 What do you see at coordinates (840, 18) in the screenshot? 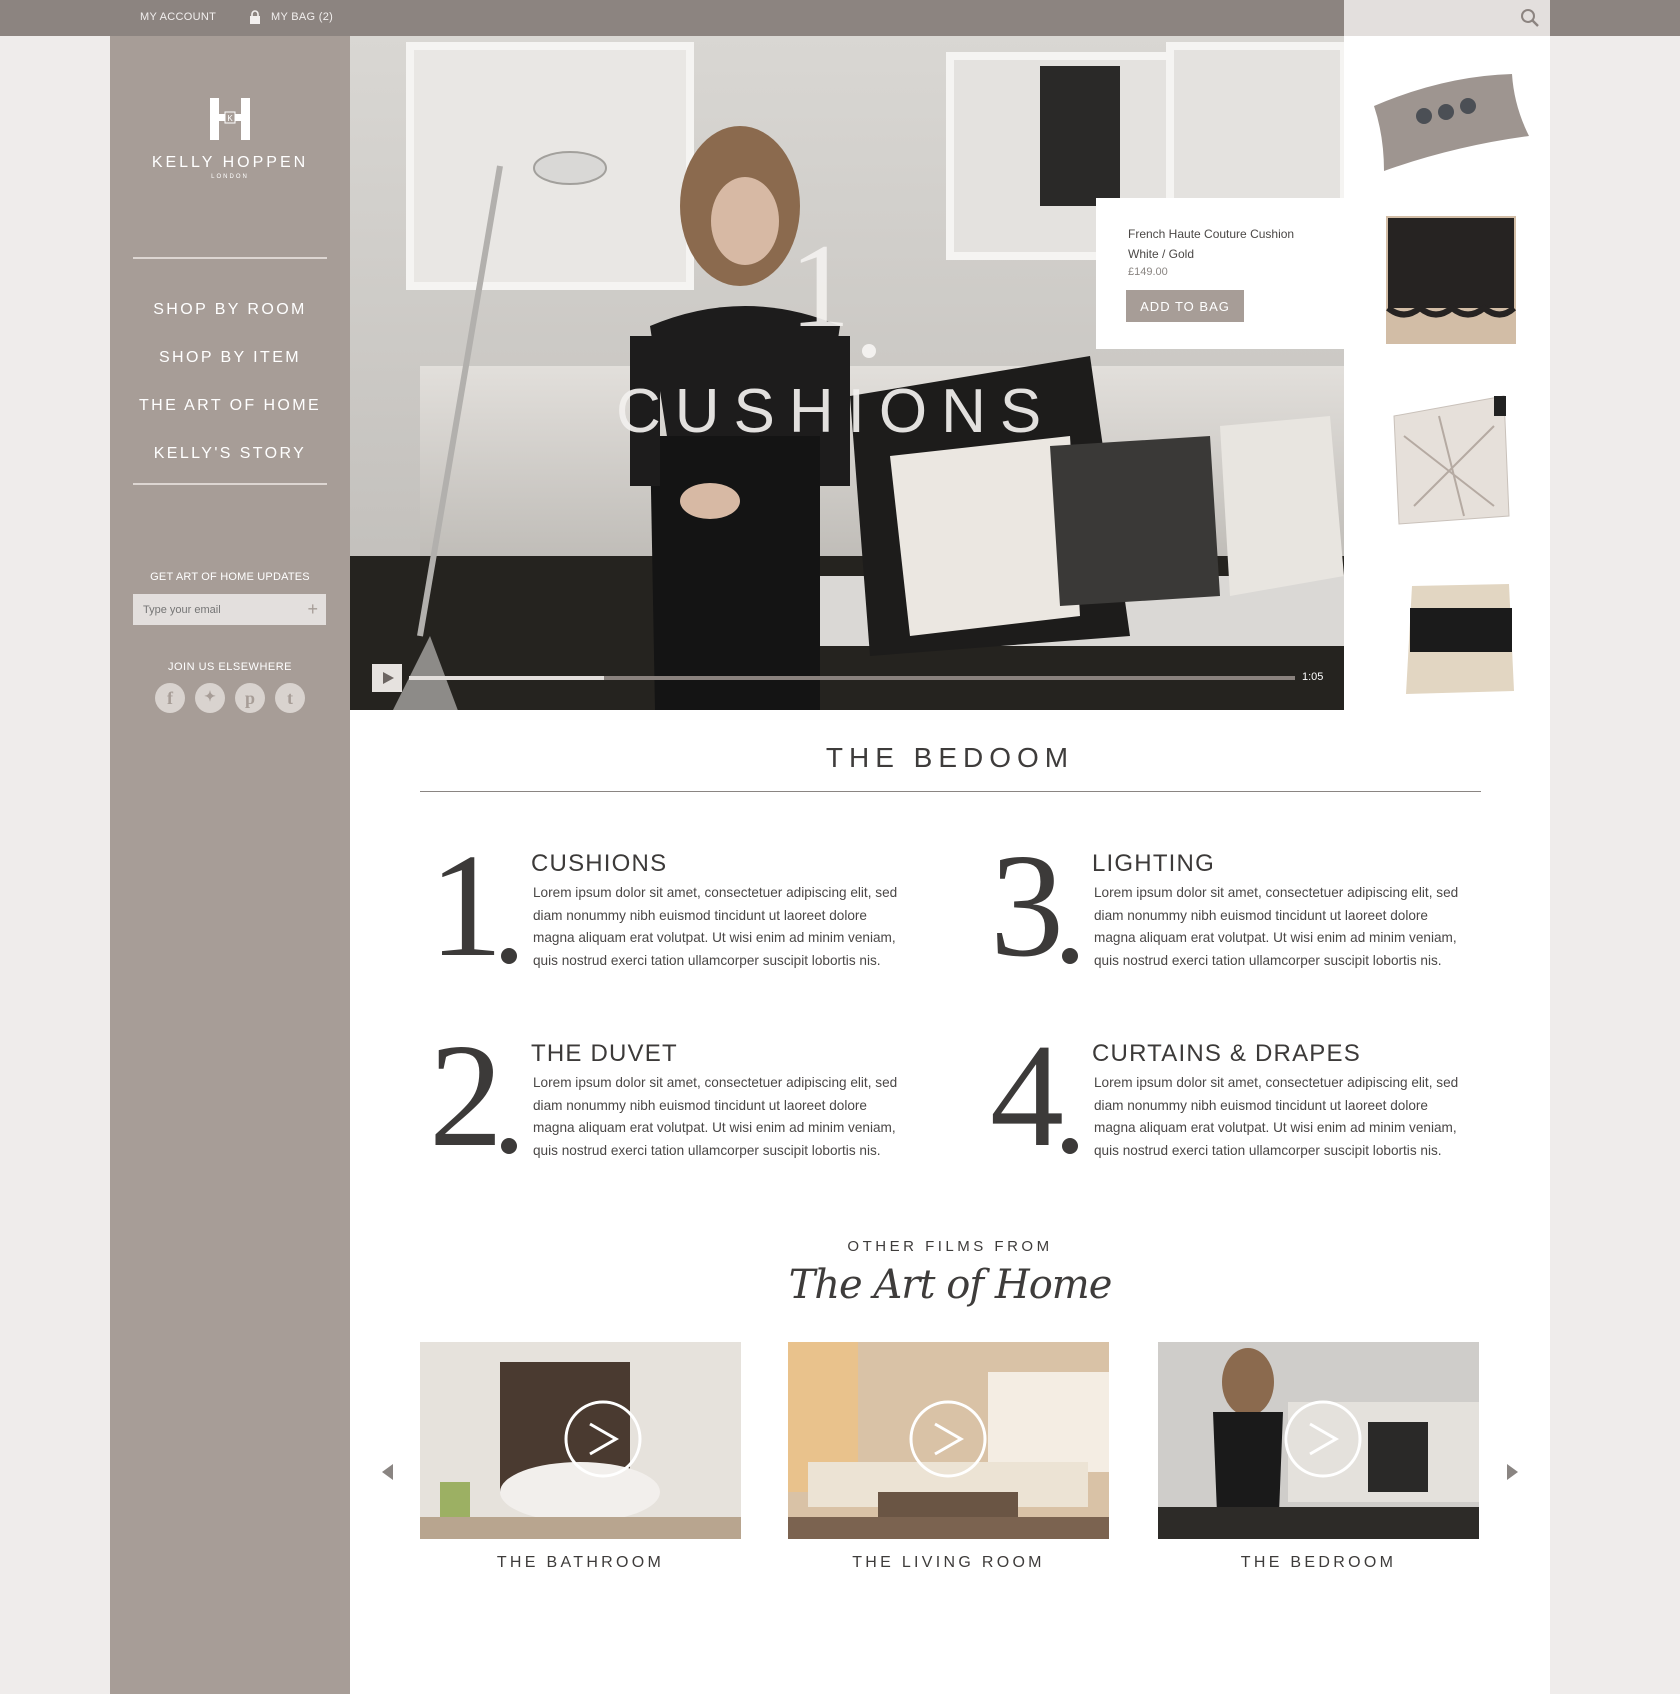
I see `top-bar: MY ACCOUNT MY BAG (2)` at bounding box center [840, 18].